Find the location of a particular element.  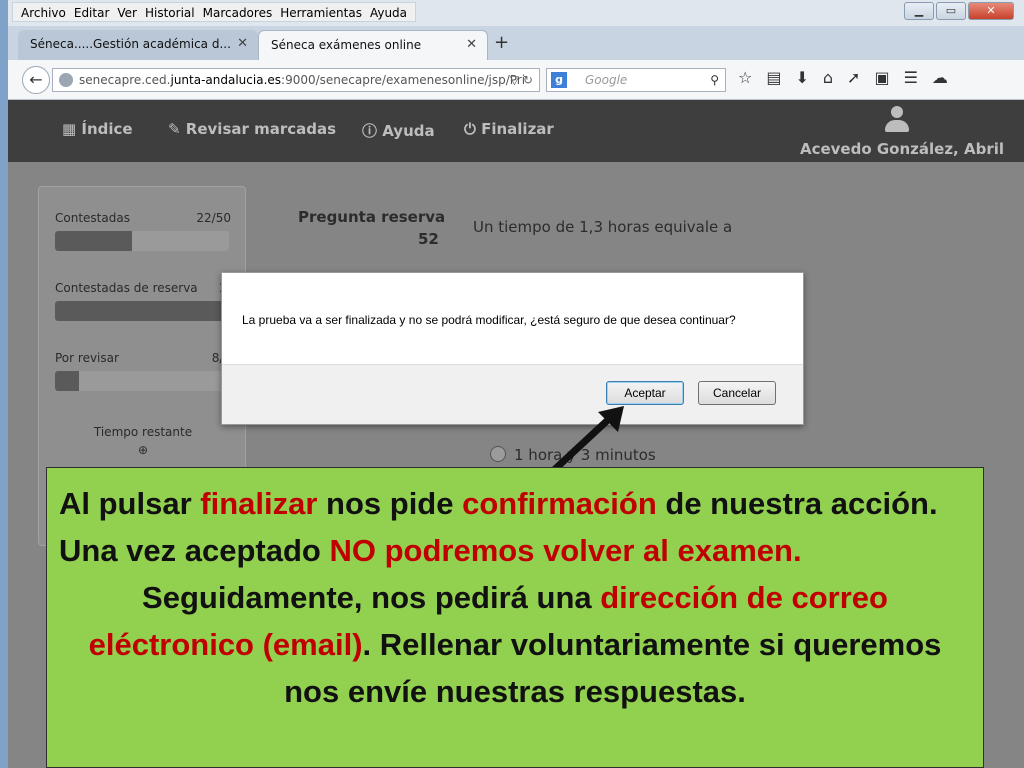

search-input: g Google ⚲ is located at coordinates (636, 80).